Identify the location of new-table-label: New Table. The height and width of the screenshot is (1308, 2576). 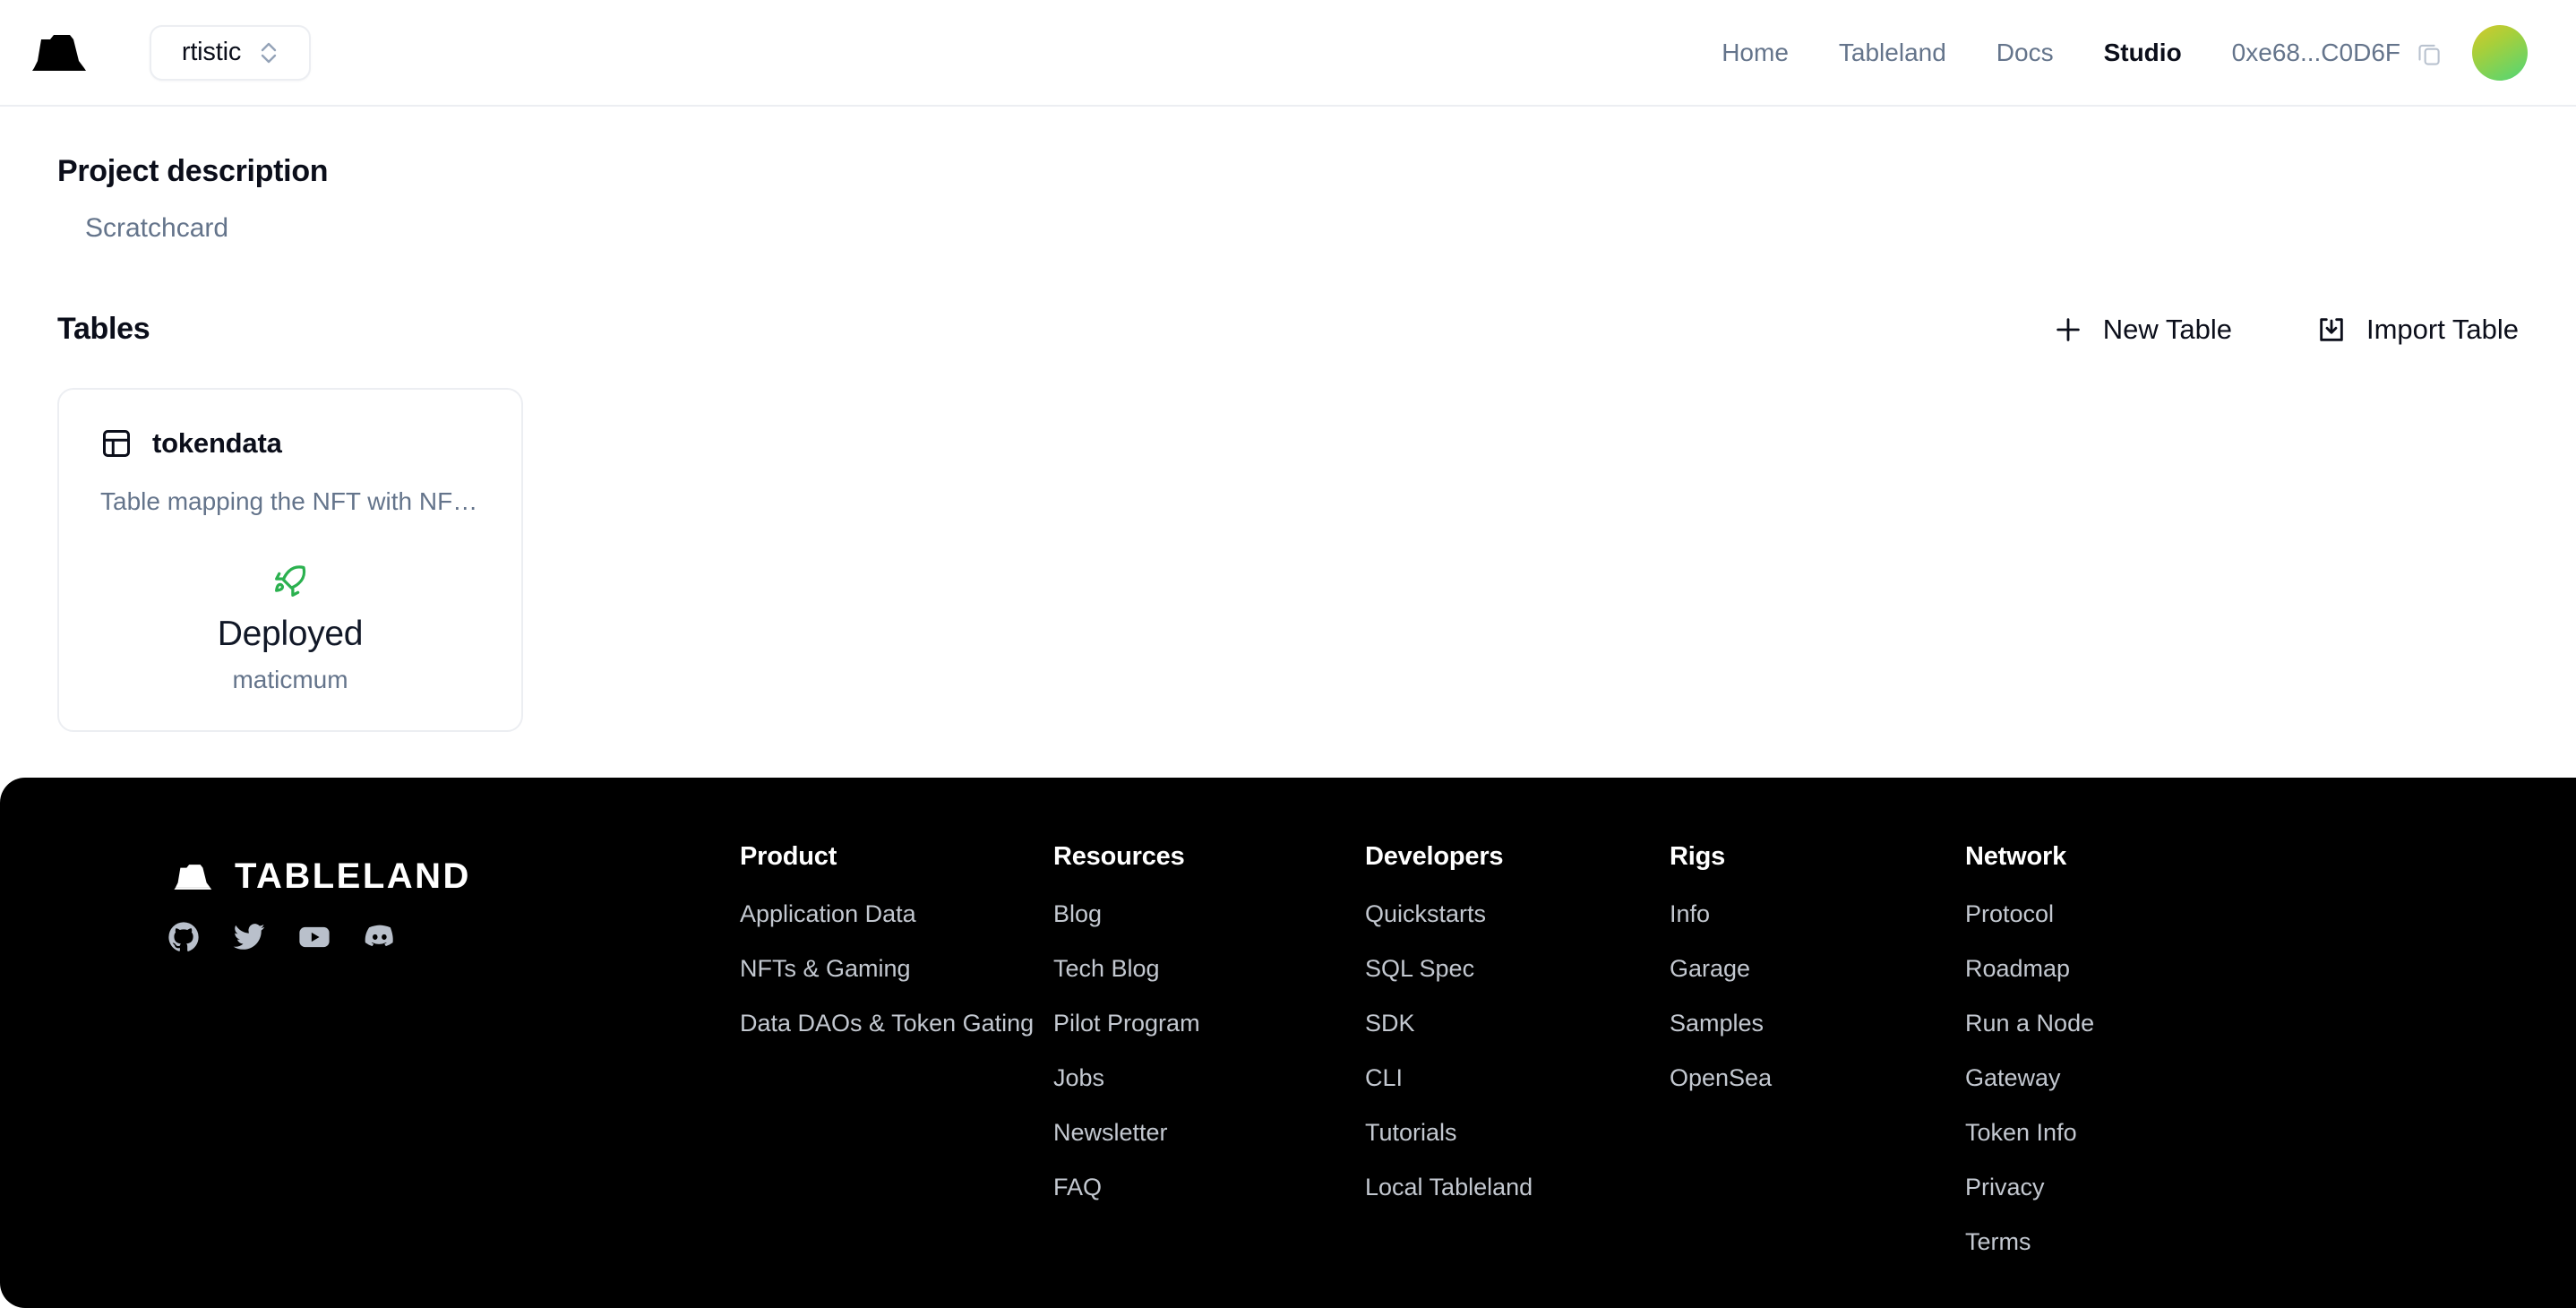
(2167, 329).